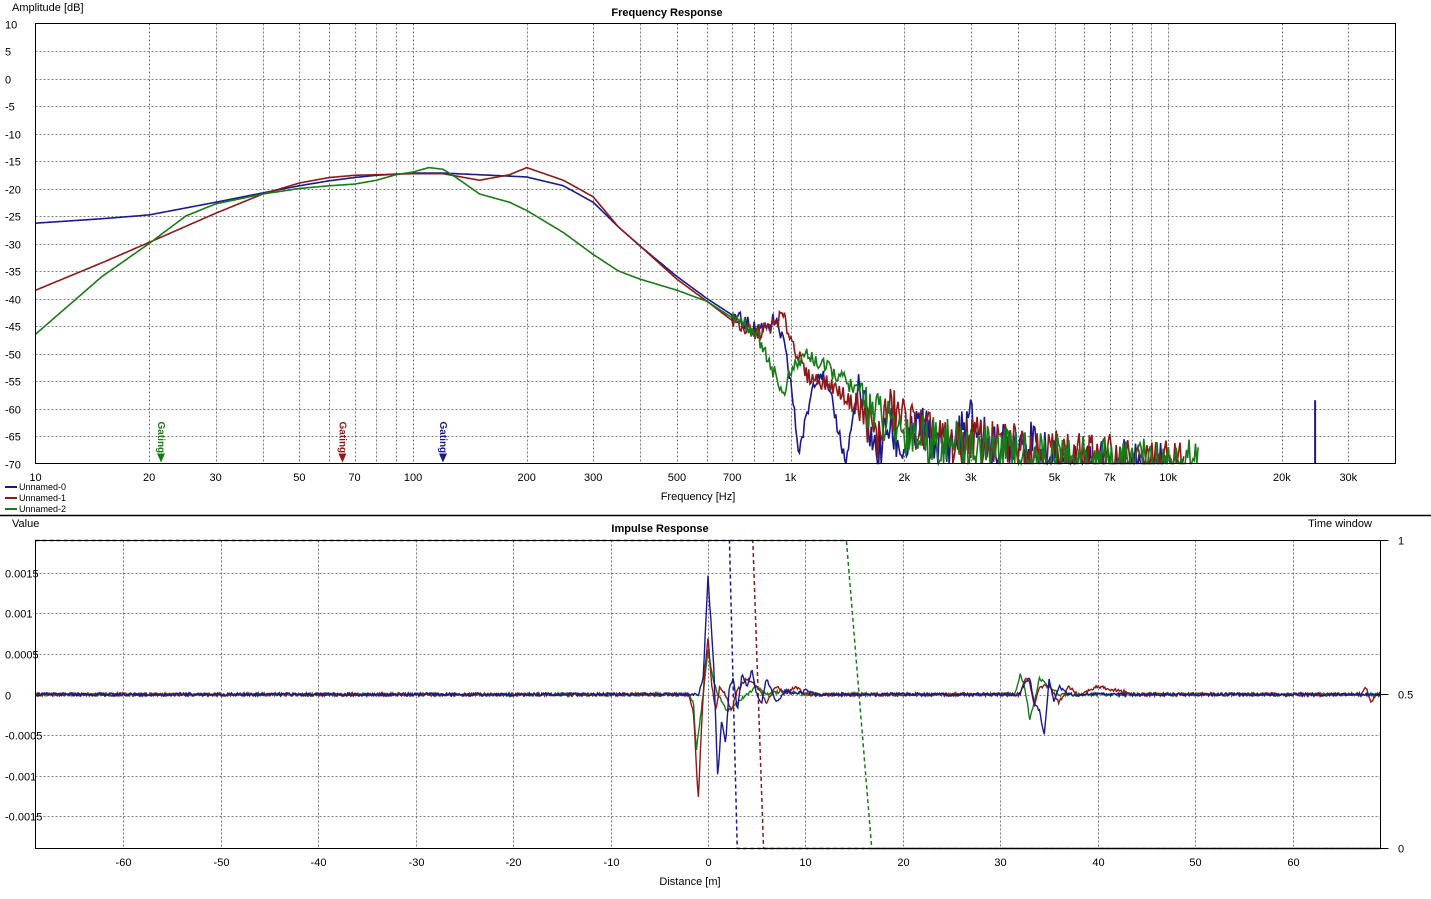 The image size is (1431, 899). What do you see at coordinates (13, 383) in the screenshot?
I see `fr-y-tick-label: -55` at bounding box center [13, 383].